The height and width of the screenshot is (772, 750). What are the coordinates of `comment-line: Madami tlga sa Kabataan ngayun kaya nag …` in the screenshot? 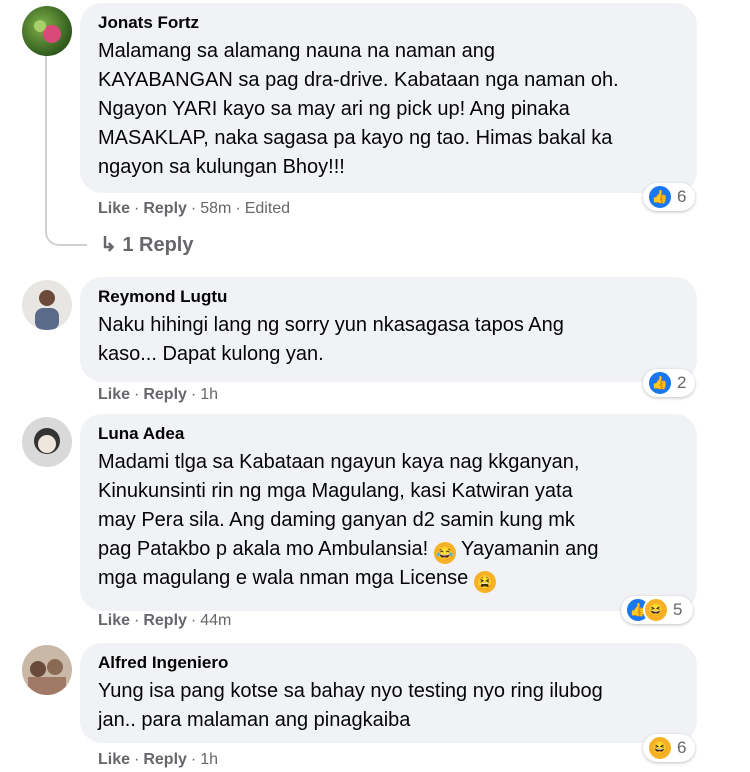 It's located at (339, 462).